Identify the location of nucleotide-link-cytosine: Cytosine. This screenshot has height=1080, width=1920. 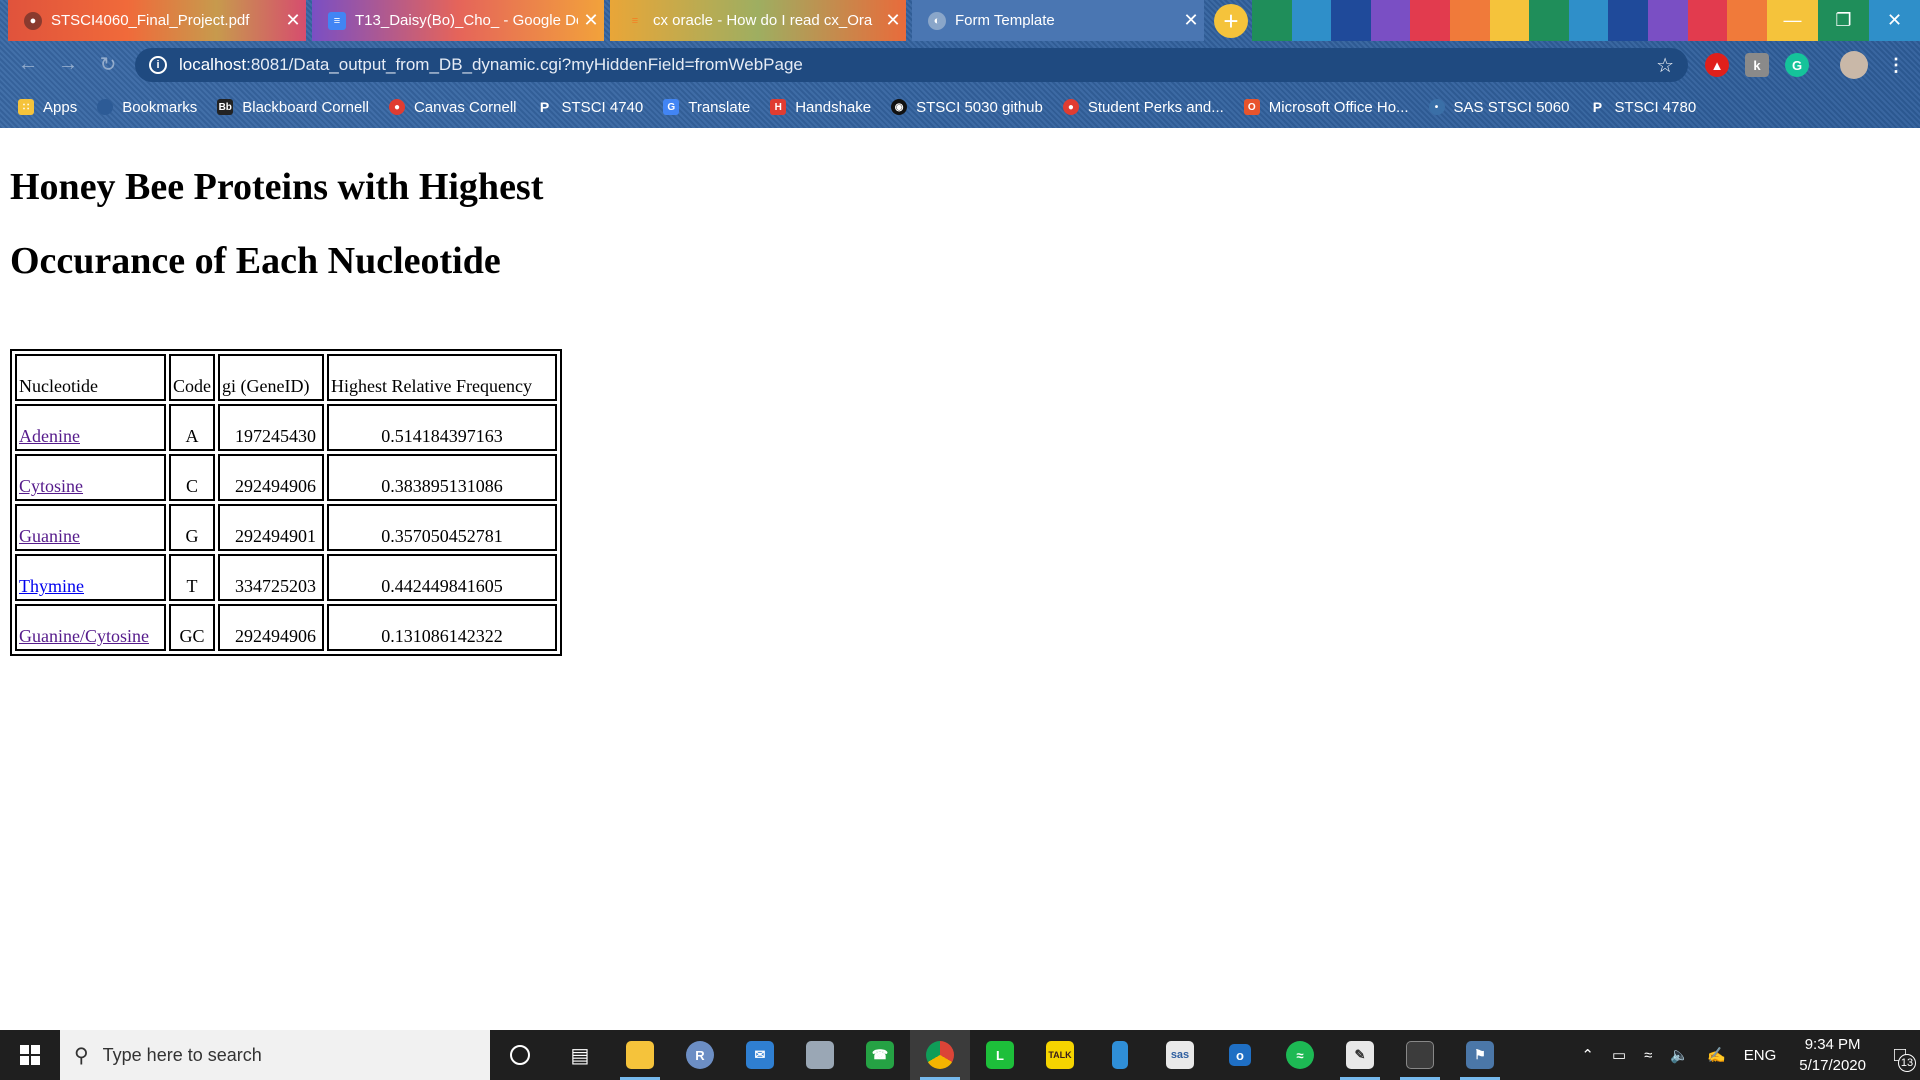
(51, 486).